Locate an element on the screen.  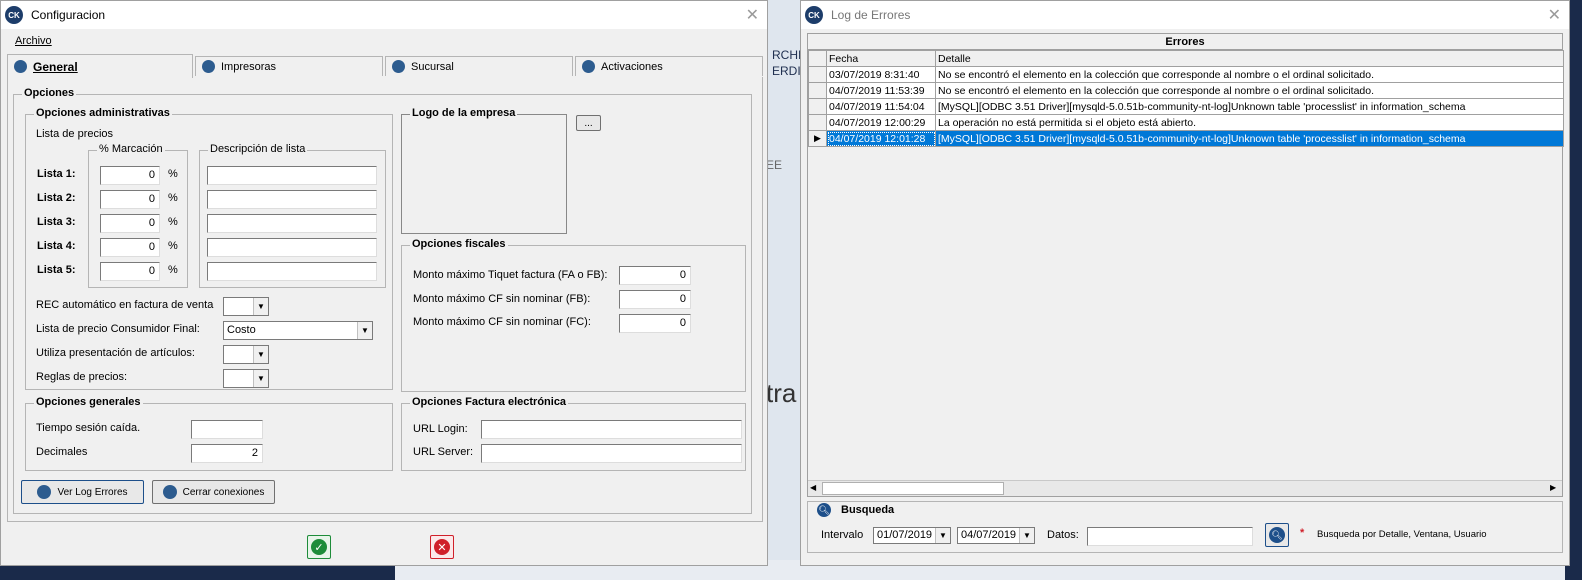
bg-text: EE is located at coordinates (774, 165).